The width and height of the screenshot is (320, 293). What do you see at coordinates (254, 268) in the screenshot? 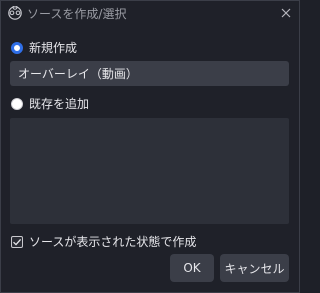
I see `cancel-button: キャンセル` at bounding box center [254, 268].